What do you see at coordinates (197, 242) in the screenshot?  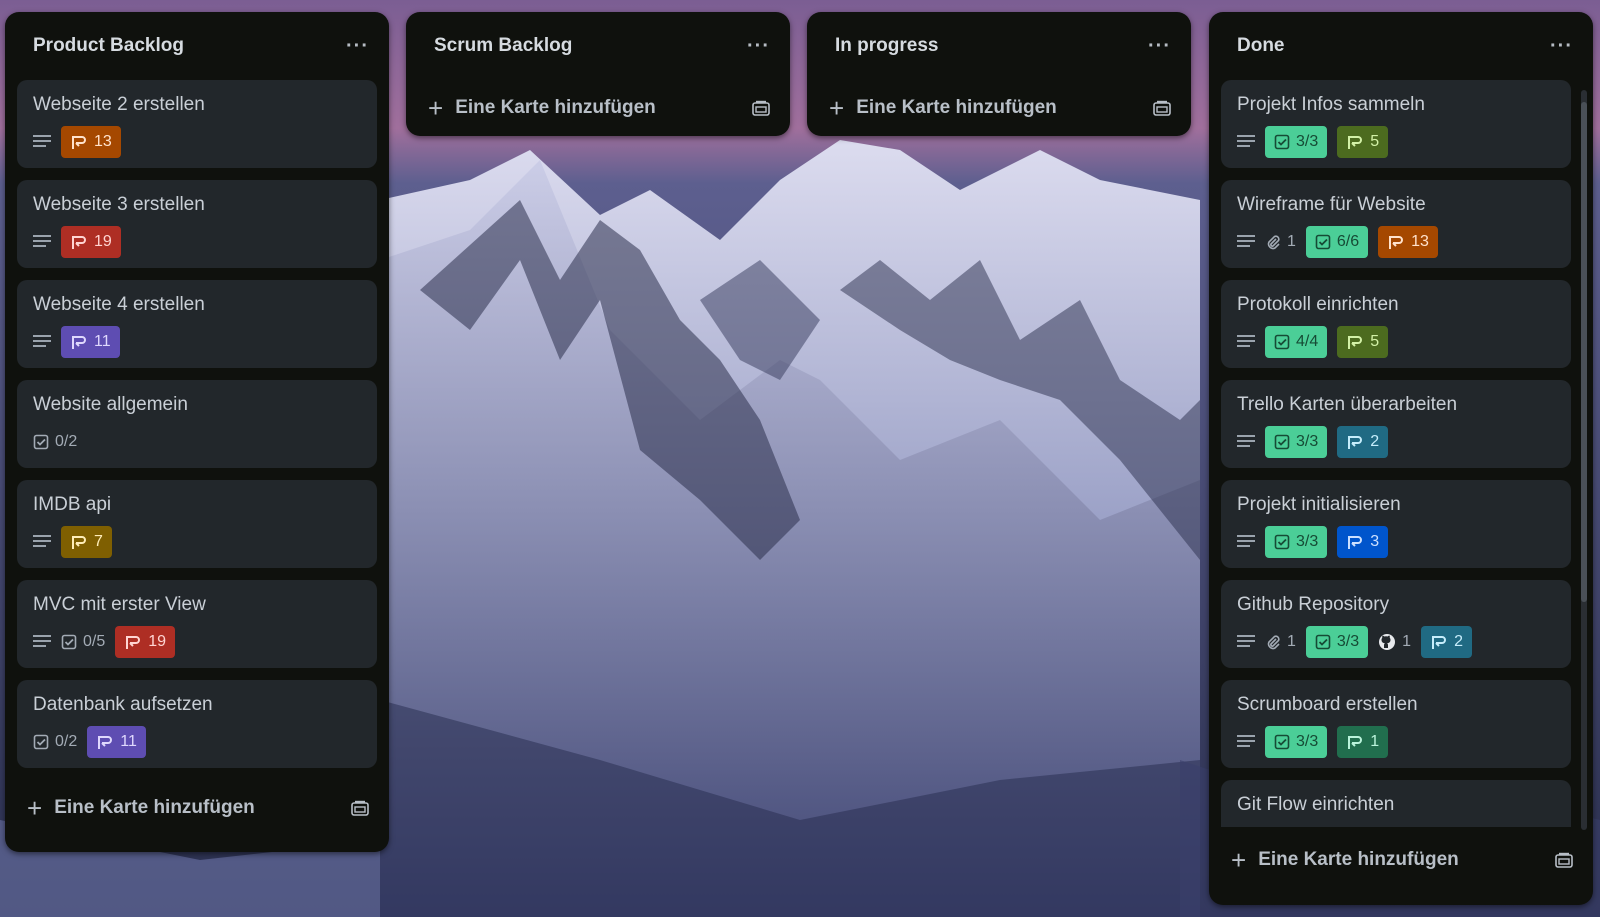 I see `card-badges: 19` at bounding box center [197, 242].